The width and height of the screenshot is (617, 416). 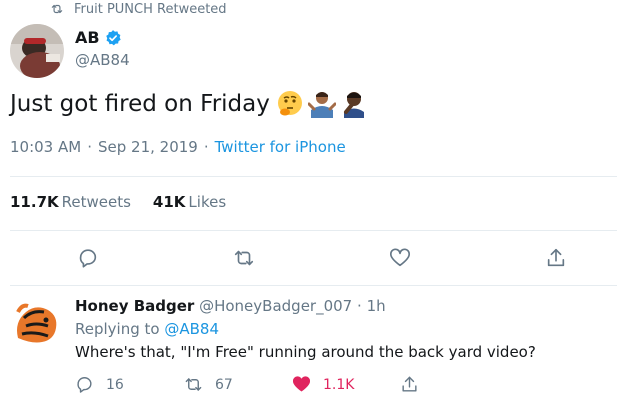 I want to click on reply-button, so click(x=88, y=258).